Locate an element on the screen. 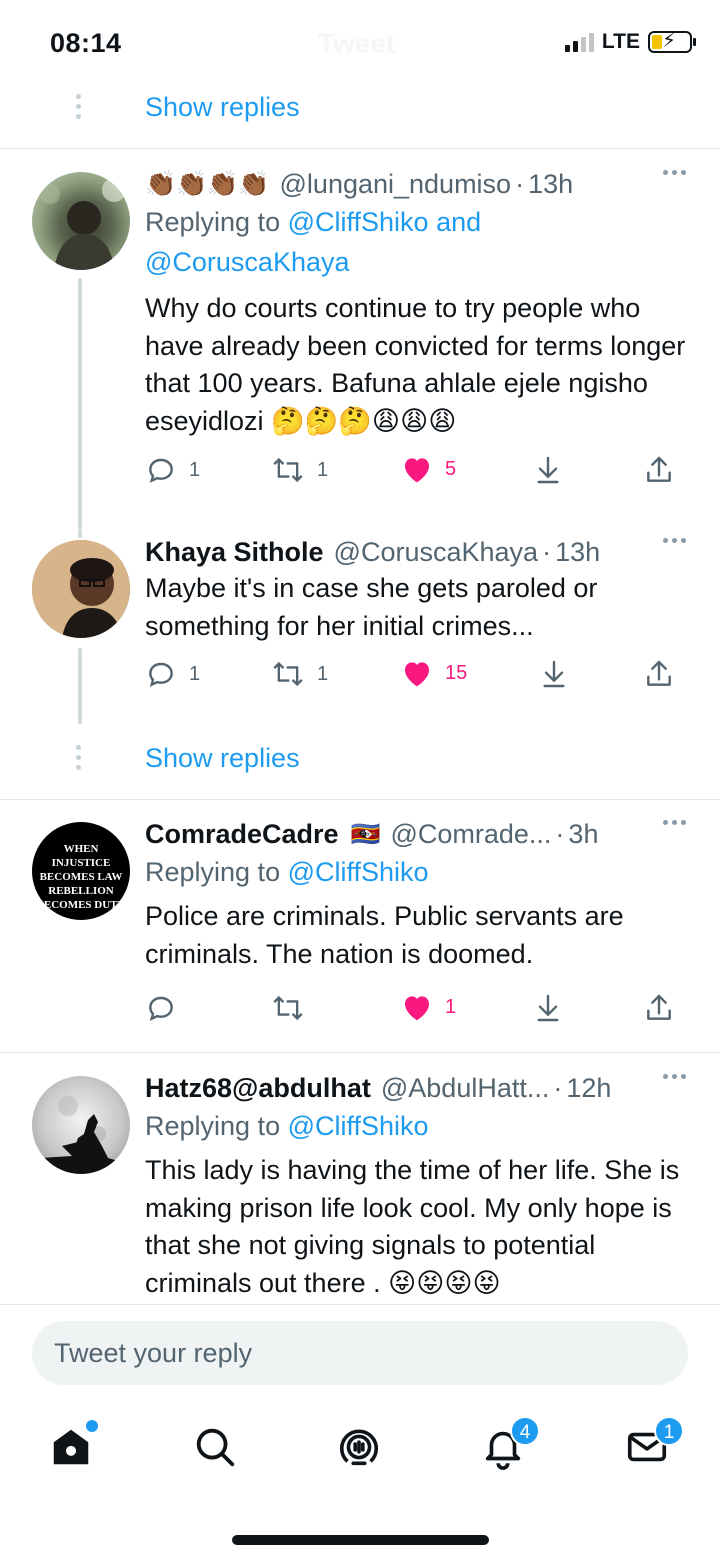  like-count: 1 is located at coordinates (451, 1006).